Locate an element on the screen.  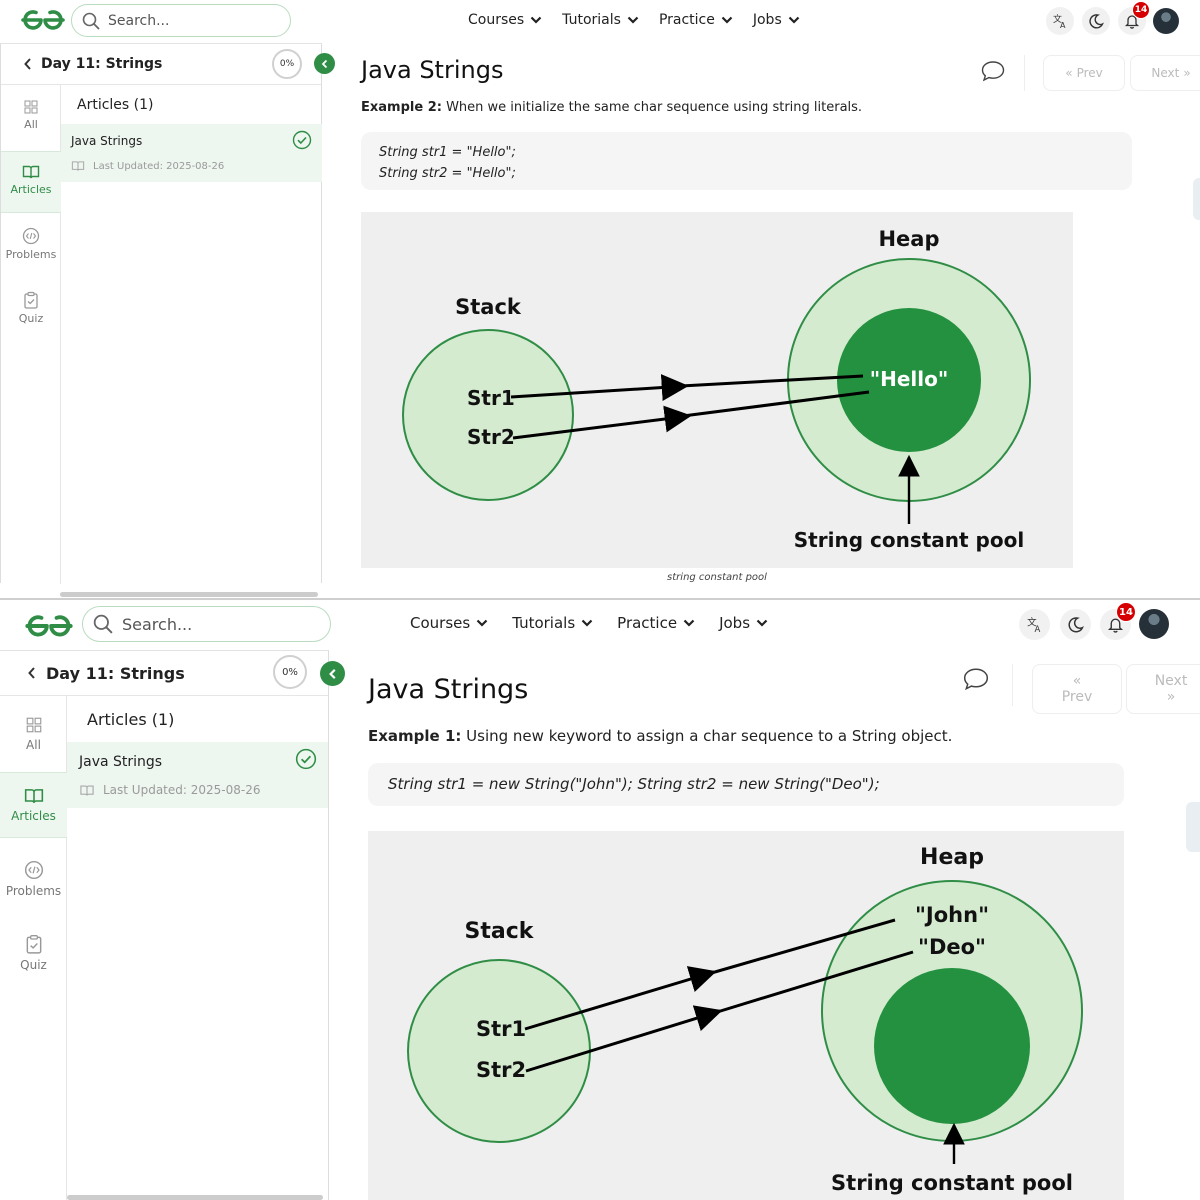
nav-jobs-label: Jobs is located at coordinates (767, 20).